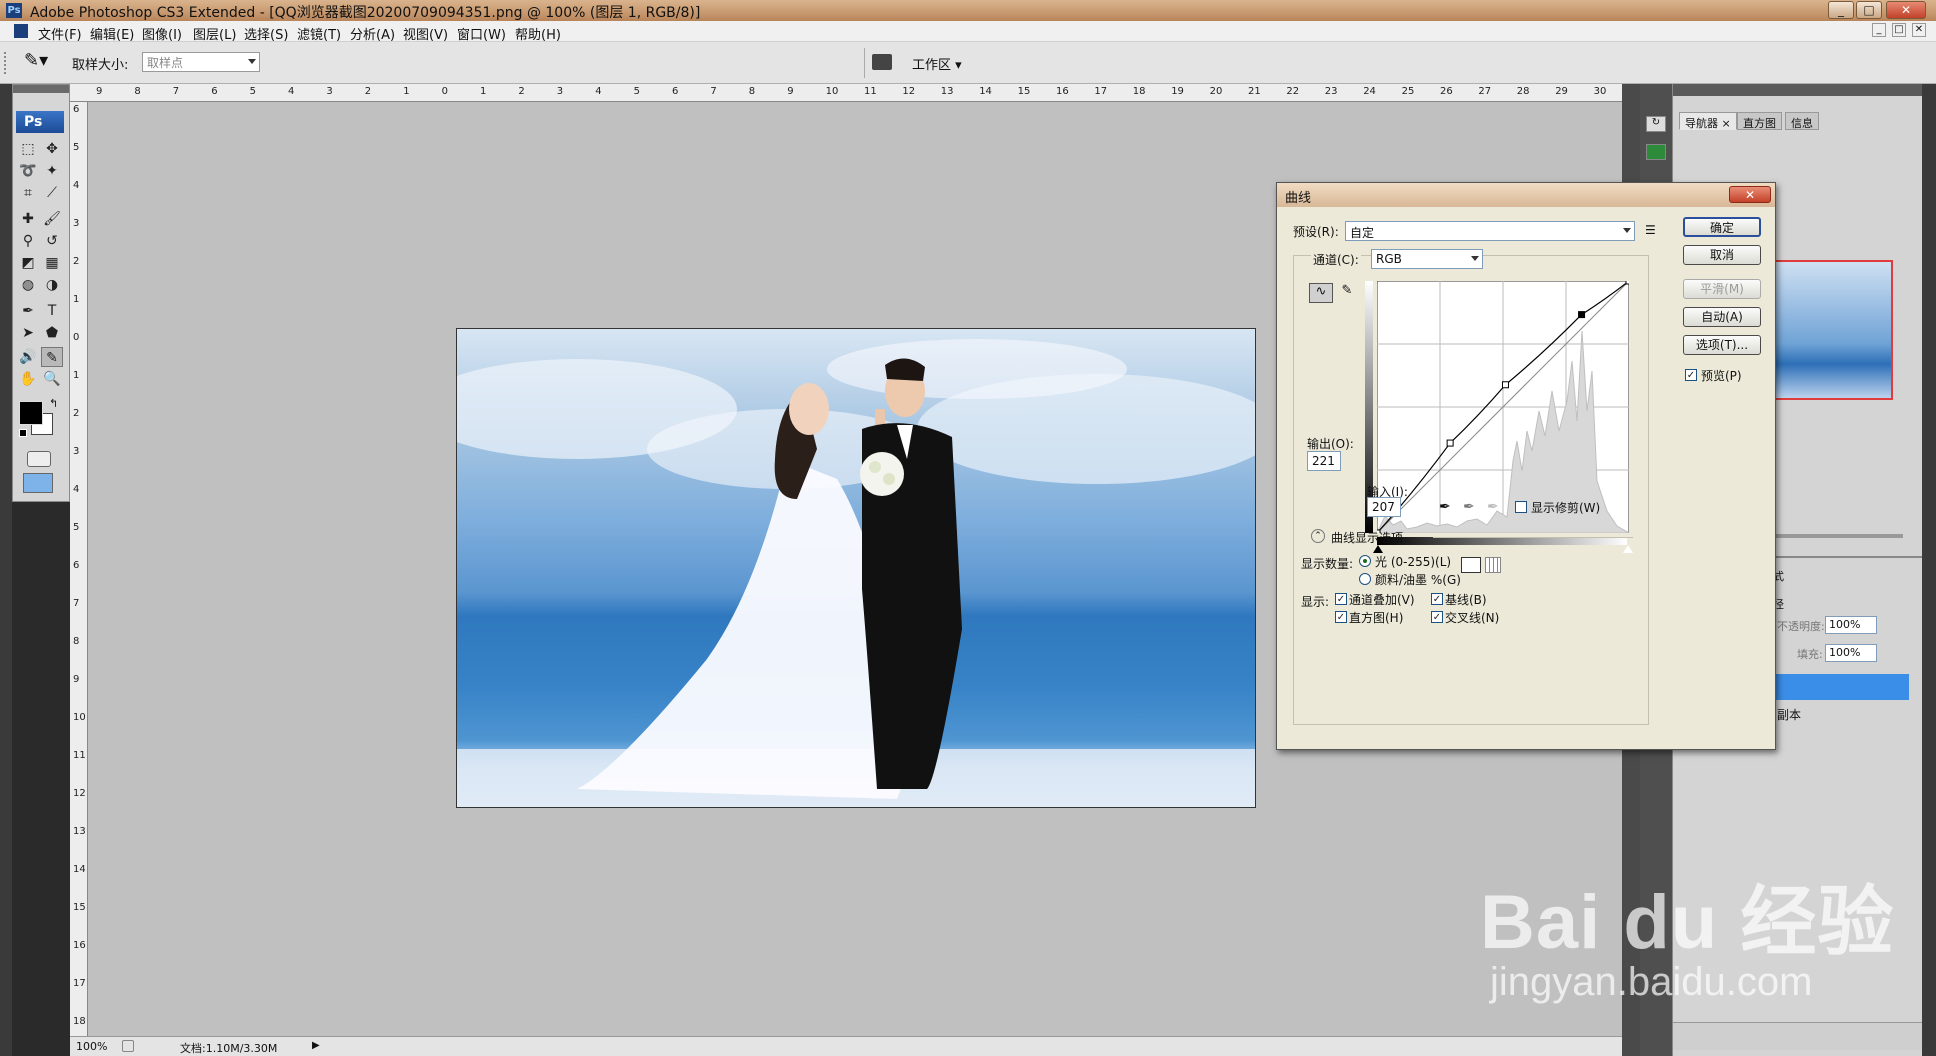 This screenshot has width=1936, height=1056. What do you see at coordinates (1841, 687) in the screenshot?
I see `layer-row-selected` at bounding box center [1841, 687].